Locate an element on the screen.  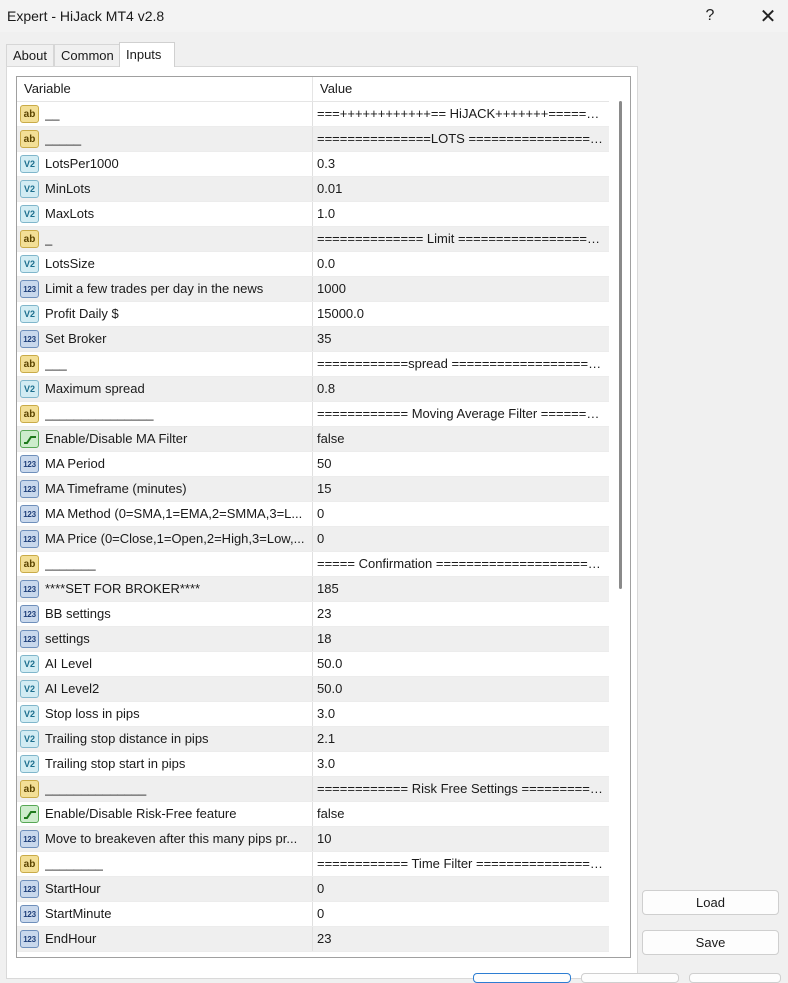
table-row: 123 StartMinute 0 is located at coordinates (313, 914).